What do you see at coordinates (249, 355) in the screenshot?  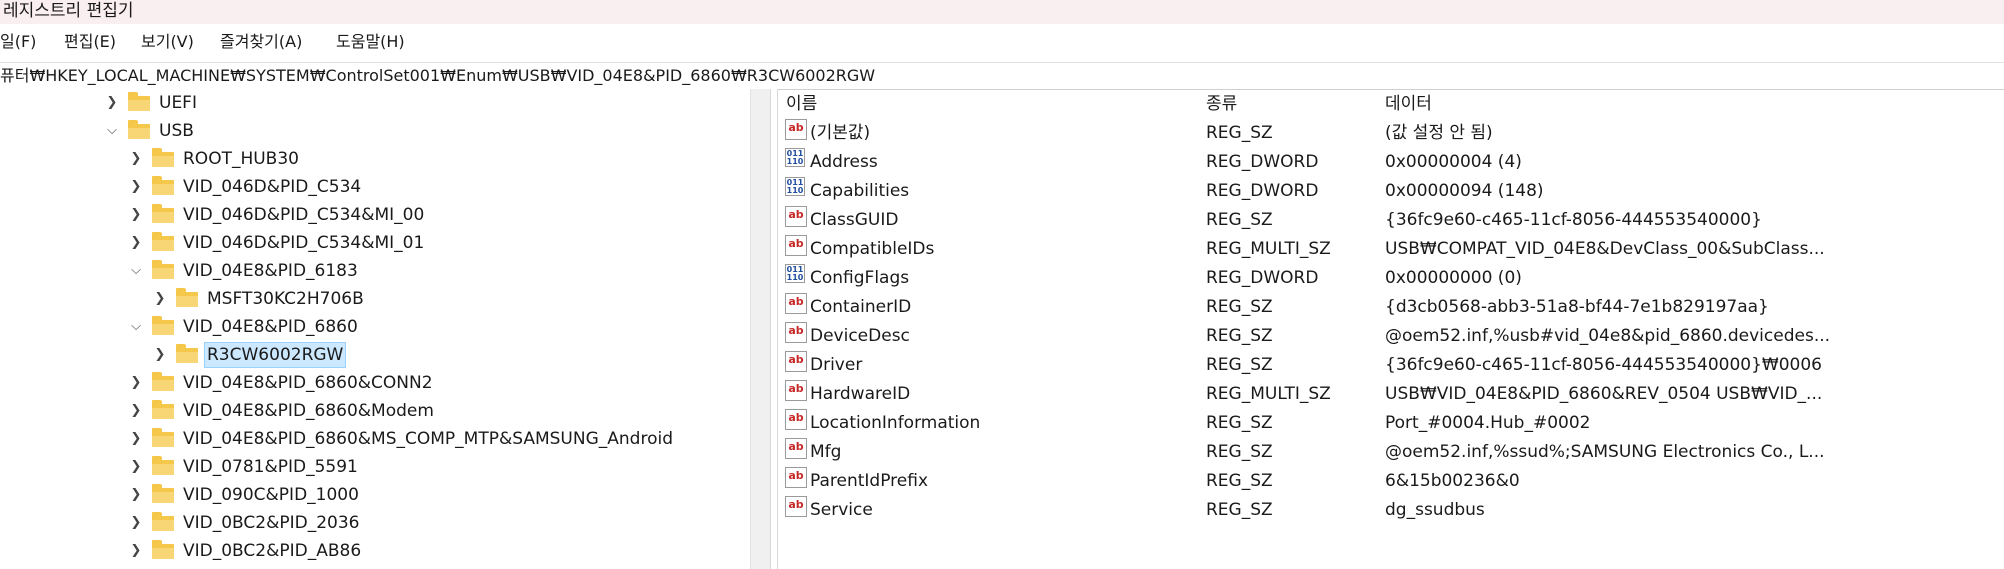 I see `tree-item-r3cw6002rgw: ❯ R3CW6002RGW` at bounding box center [249, 355].